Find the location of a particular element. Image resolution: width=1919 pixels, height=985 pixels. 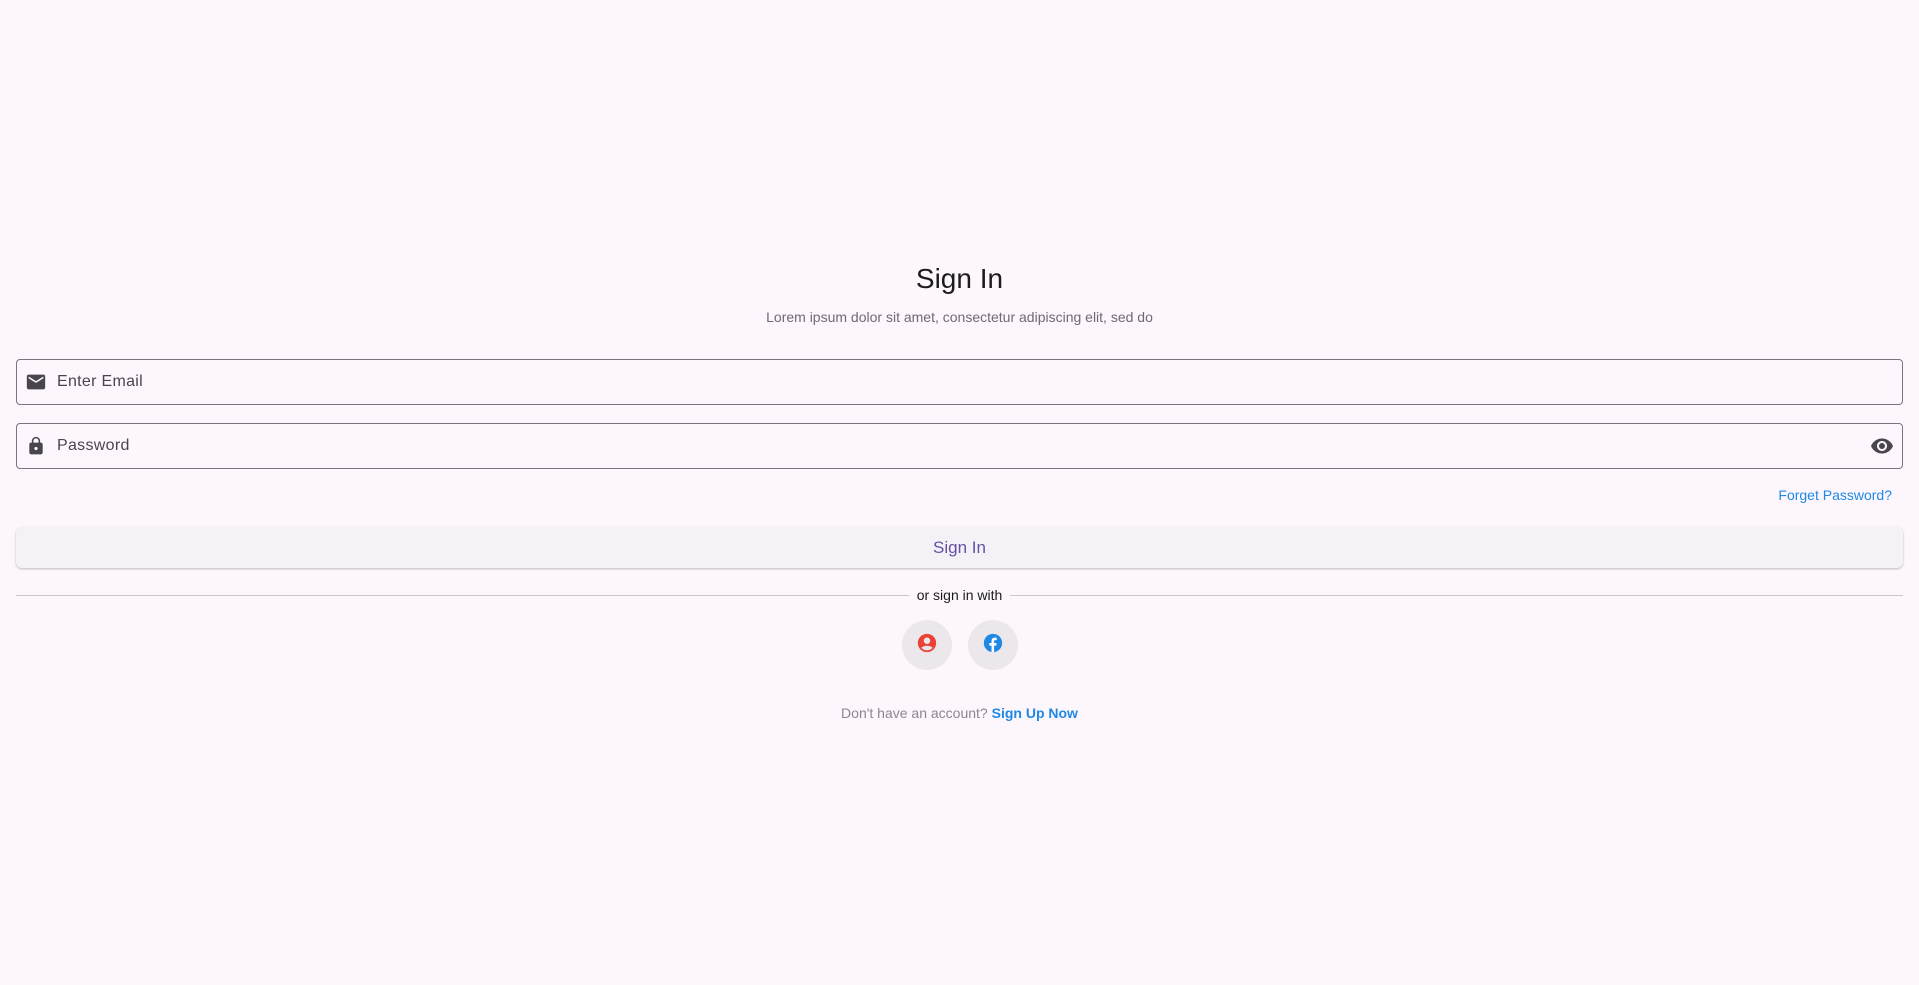

google-sign-in-button is located at coordinates (927, 645).